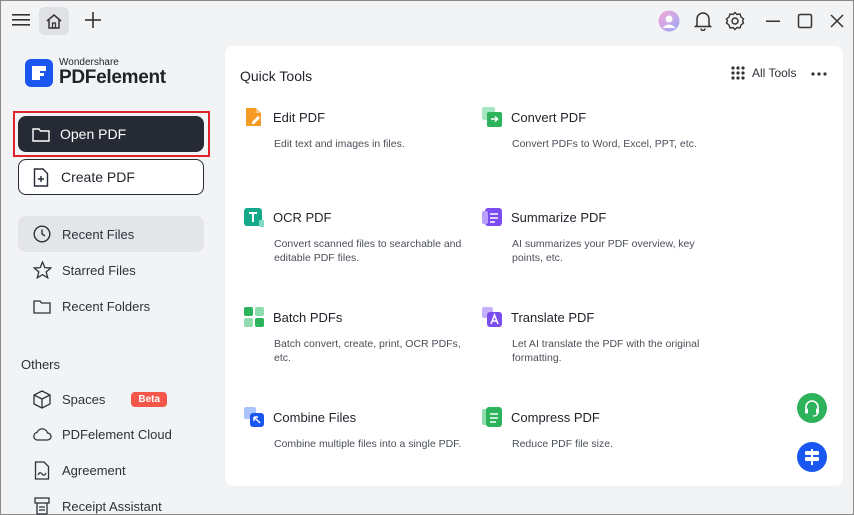 The image size is (854, 515). I want to click on others-section-label: Others, so click(41, 364).